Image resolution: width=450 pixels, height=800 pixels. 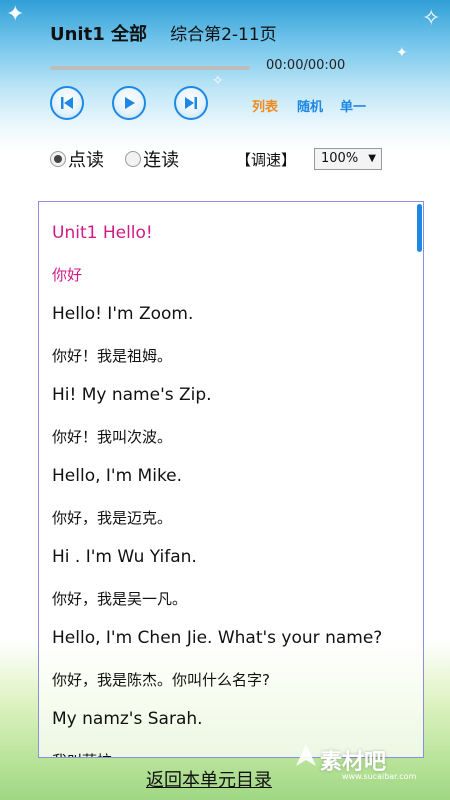 I want to click on sentence-line: Hello! I'm Zoom., so click(x=122, y=314).